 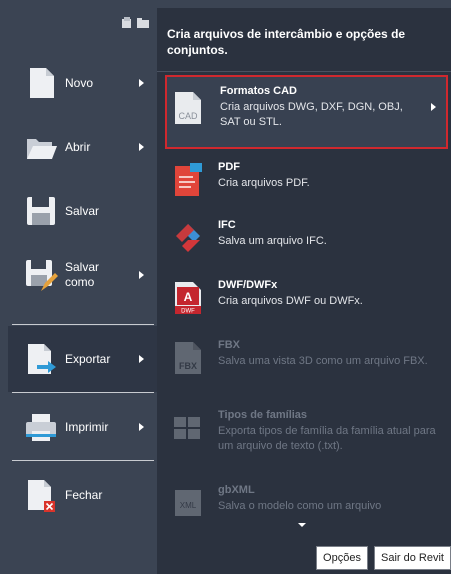 I want to click on menu-item-label: Salvar como, so click(x=82, y=274).